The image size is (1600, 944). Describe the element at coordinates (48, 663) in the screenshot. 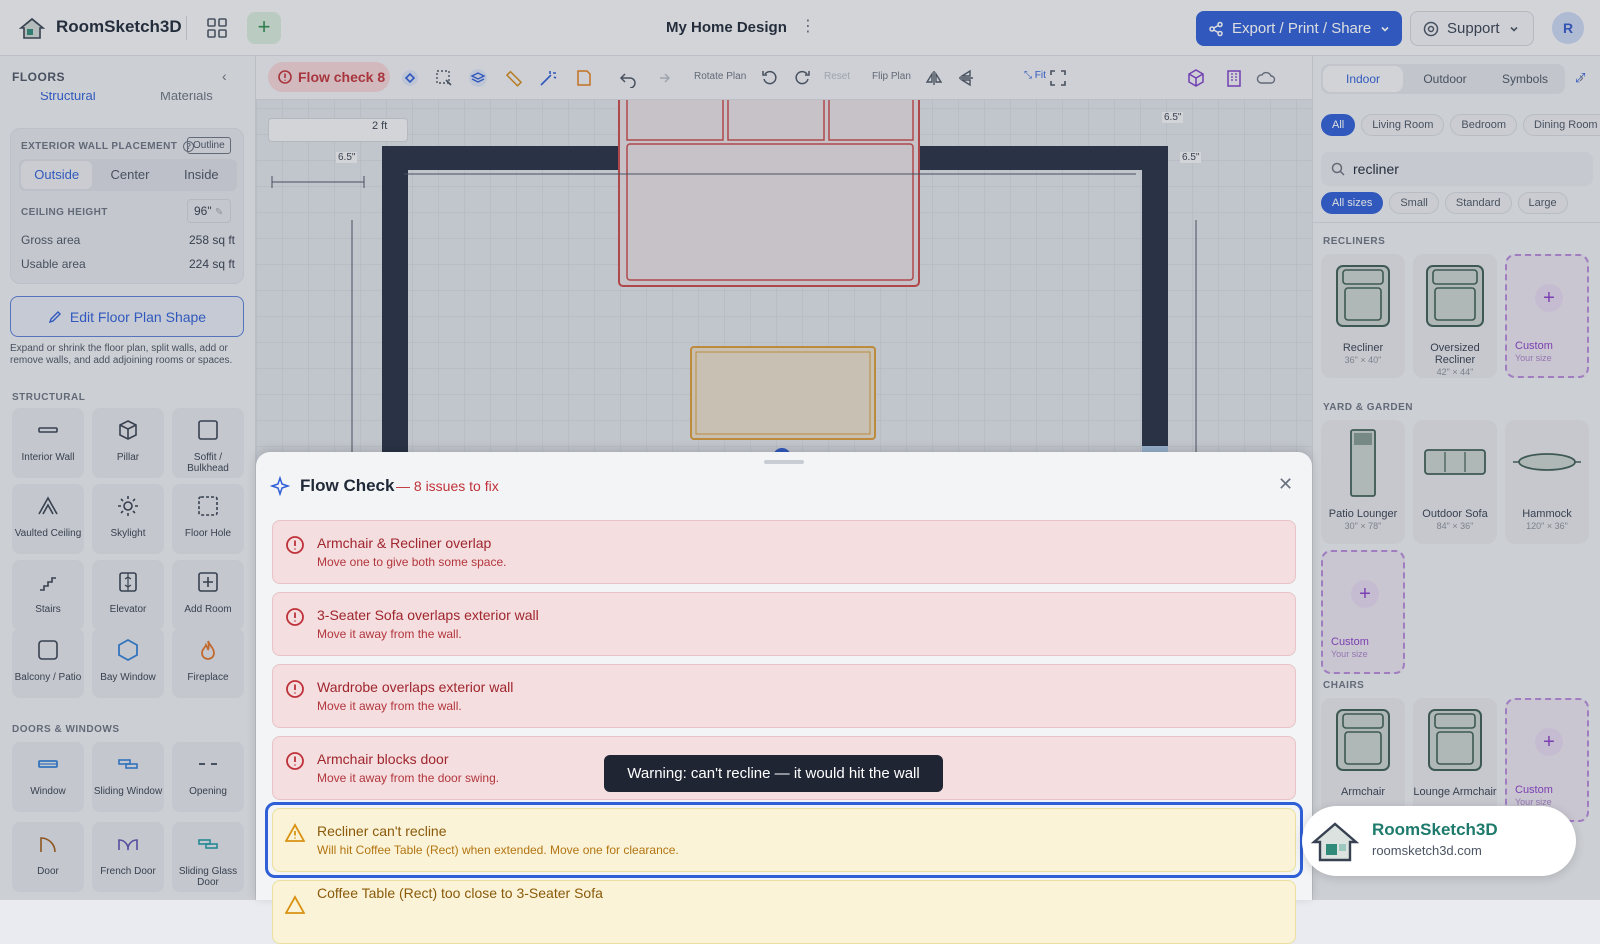

I see `balcony-tile: Balcony / Patio` at that location.